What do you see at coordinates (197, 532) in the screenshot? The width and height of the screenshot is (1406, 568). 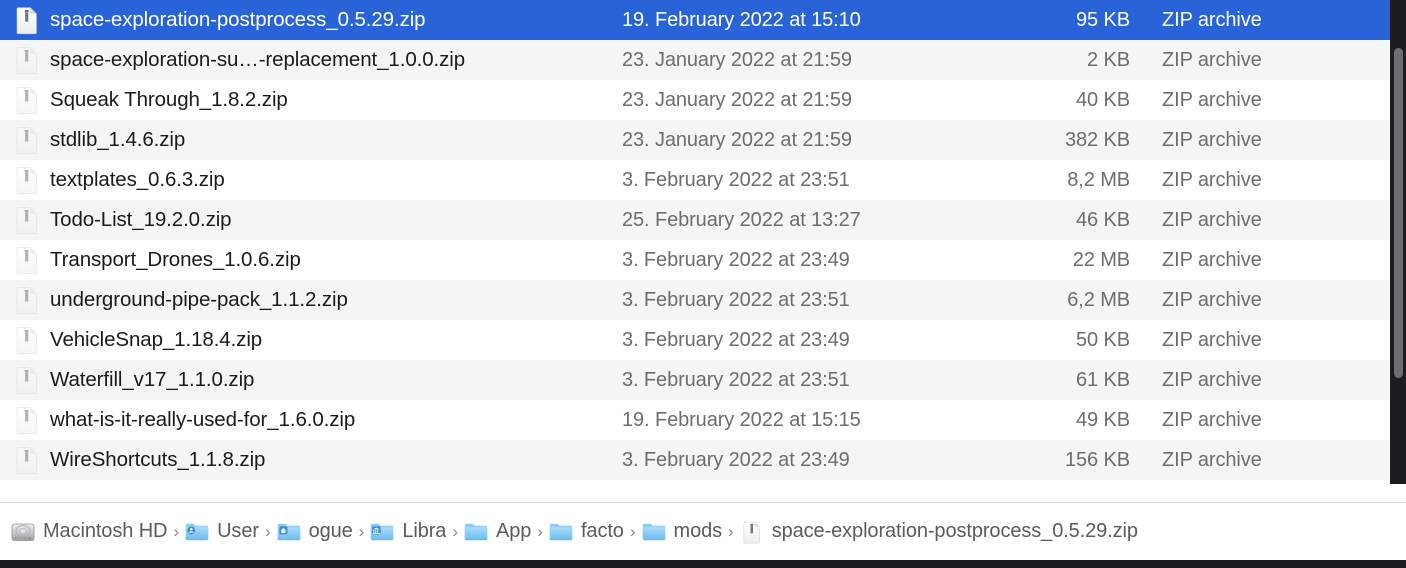 I see `users-folder-icon` at bounding box center [197, 532].